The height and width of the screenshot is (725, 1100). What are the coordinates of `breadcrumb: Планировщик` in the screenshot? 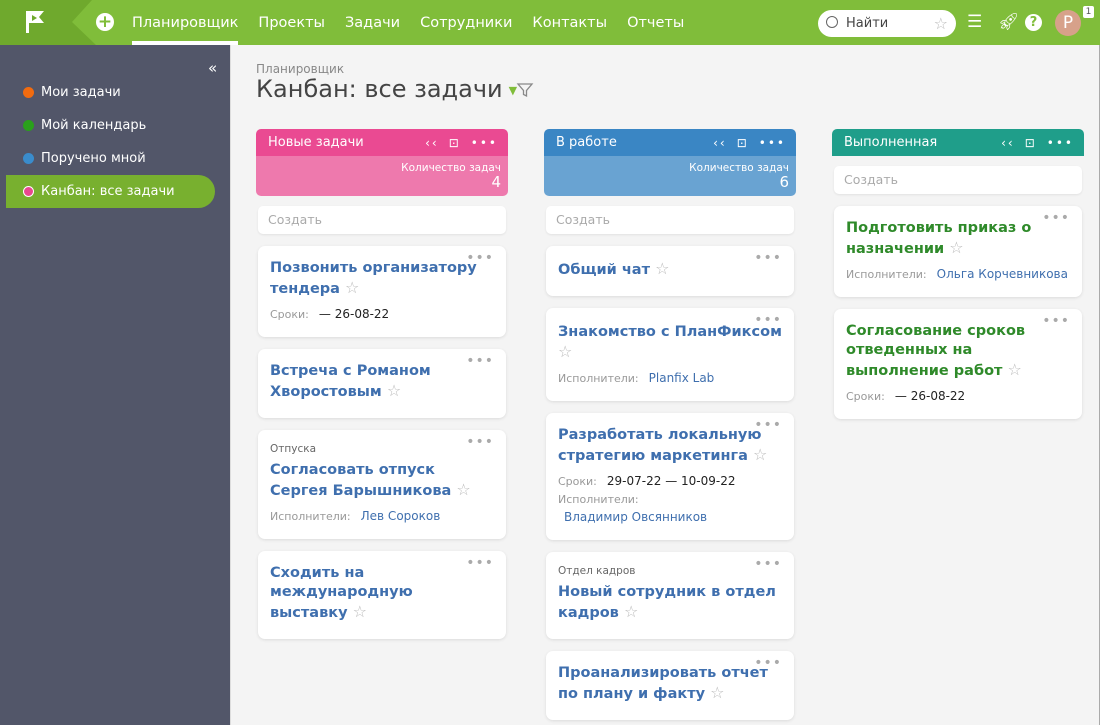 It's located at (300, 69).